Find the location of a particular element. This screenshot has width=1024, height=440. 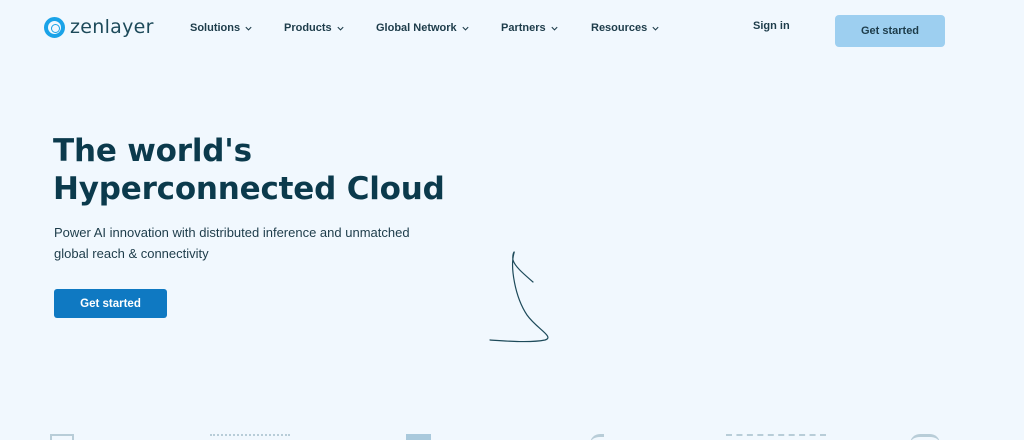

nav-solutions: Solutions is located at coordinates (221, 28).